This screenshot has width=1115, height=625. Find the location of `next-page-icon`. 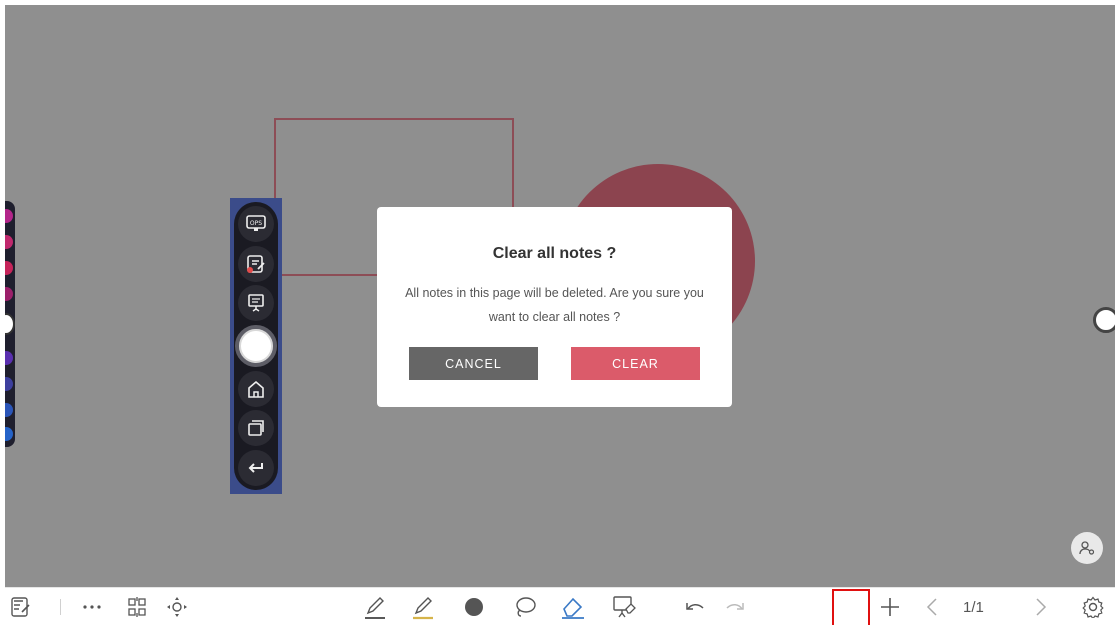

next-page-icon is located at coordinates (1041, 607).